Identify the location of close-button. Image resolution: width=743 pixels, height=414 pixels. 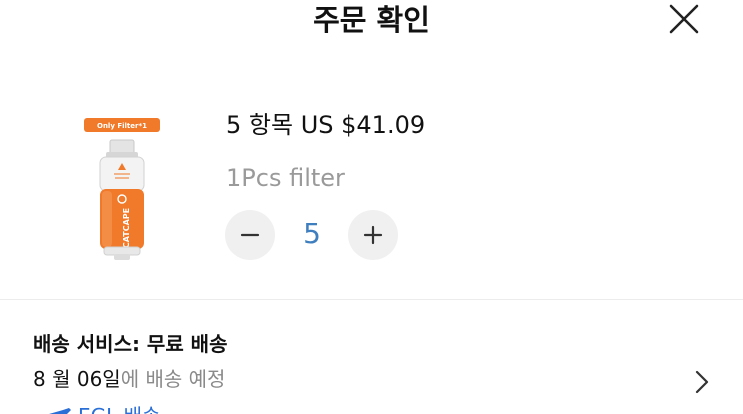
(684, 20).